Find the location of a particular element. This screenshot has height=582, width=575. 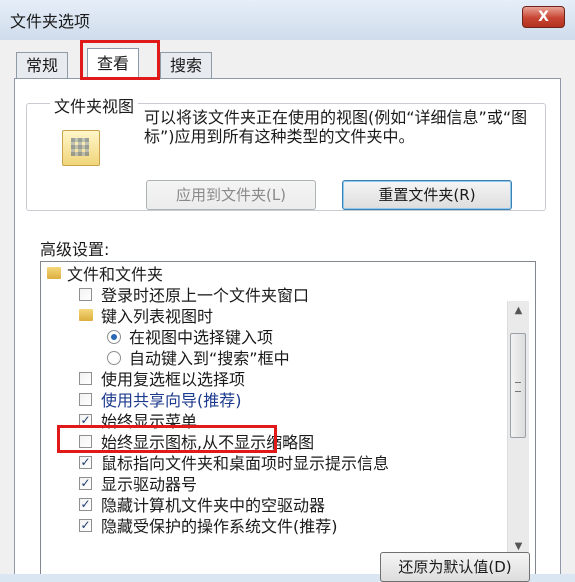

list-item-label: 鼠标指向文件夹和桌面项时显示提示信息 is located at coordinates (245, 463).